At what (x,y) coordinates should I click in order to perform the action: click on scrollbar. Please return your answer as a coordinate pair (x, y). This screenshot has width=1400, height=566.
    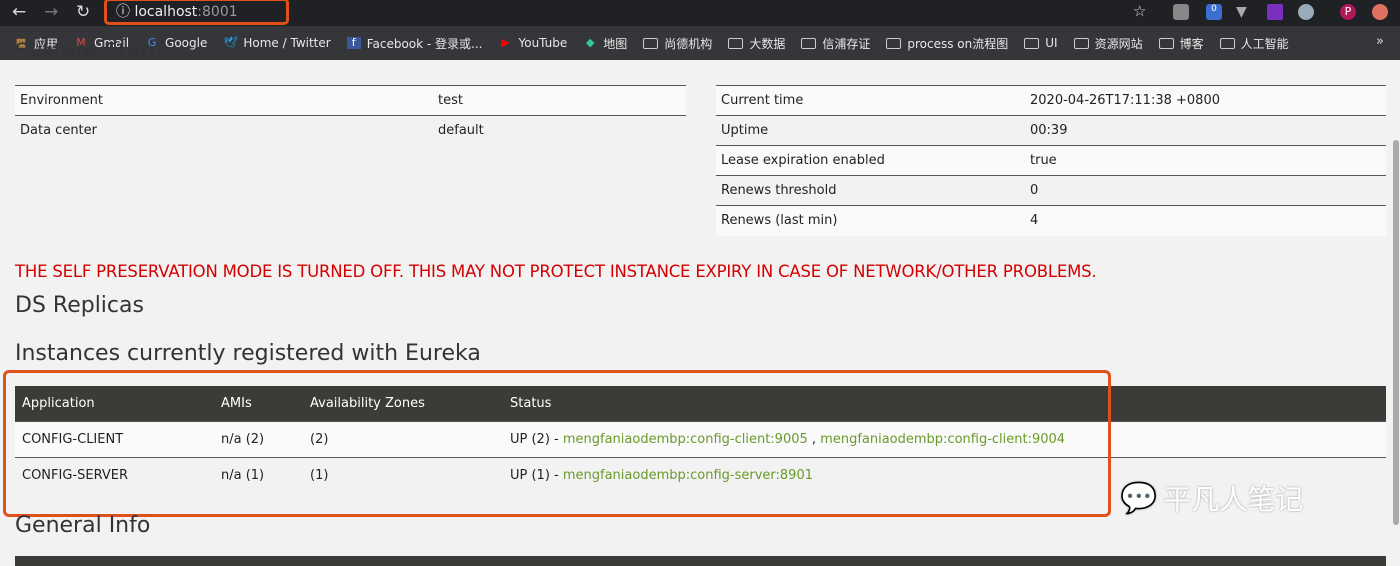
    Looking at the image, I should click on (1396, 332).